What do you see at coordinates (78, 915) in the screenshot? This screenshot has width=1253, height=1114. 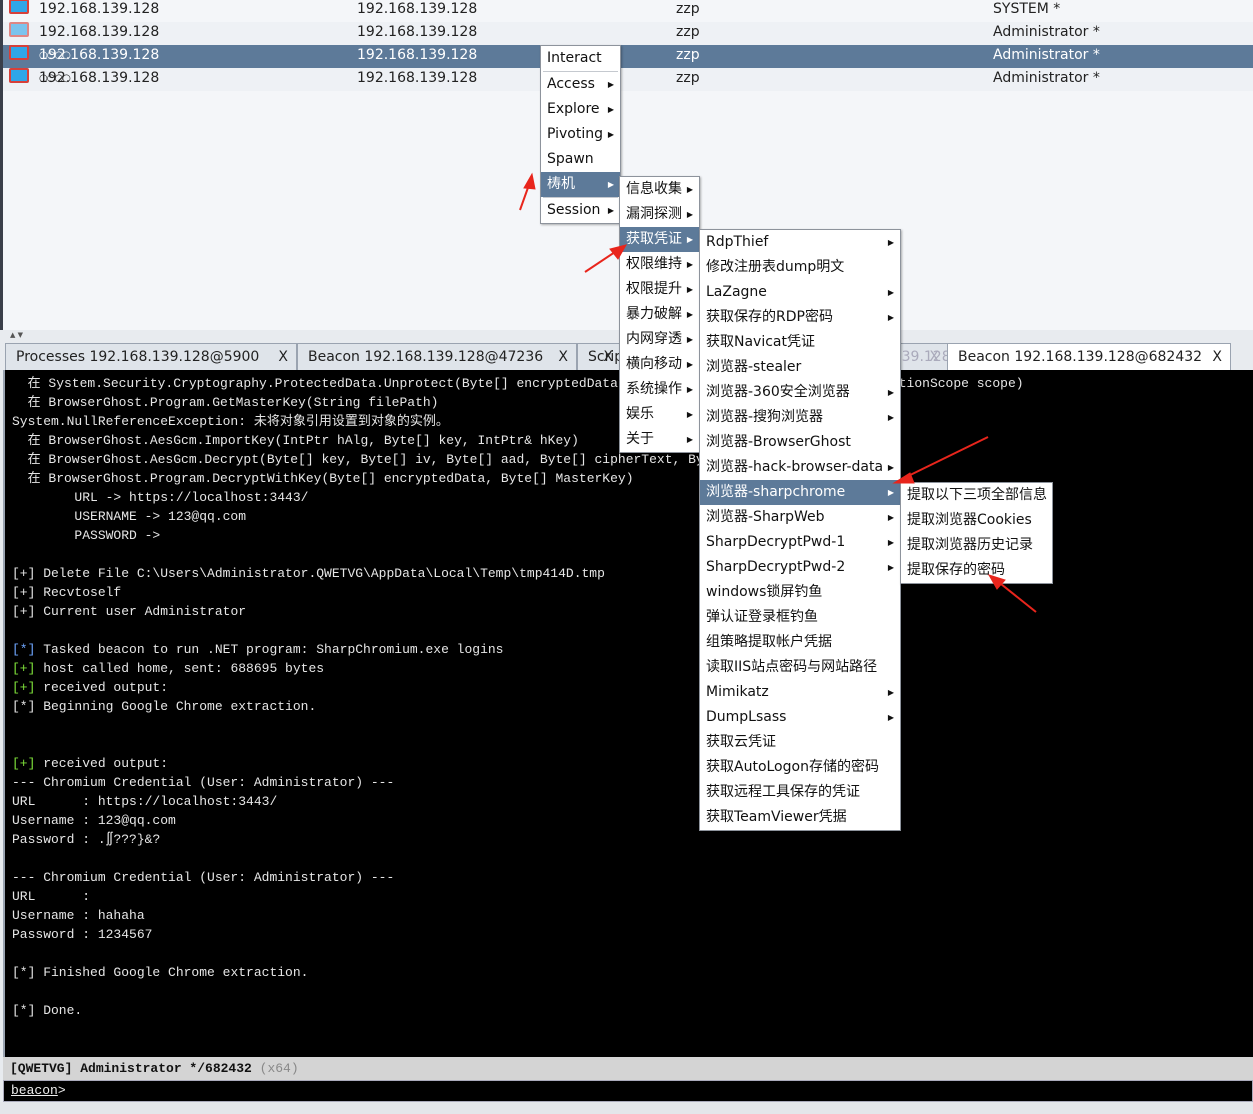 I see `console-text: Username : hahaha` at bounding box center [78, 915].